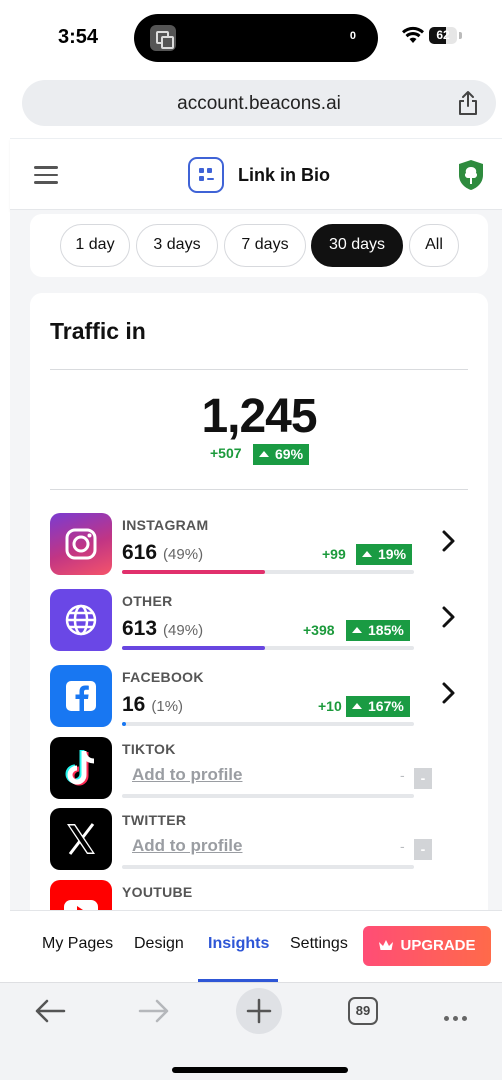 This screenshot has height=1080, width=502. Describe the element at coordinates (81, 696) in the screenshot. I see `facebook-icon` at that location.